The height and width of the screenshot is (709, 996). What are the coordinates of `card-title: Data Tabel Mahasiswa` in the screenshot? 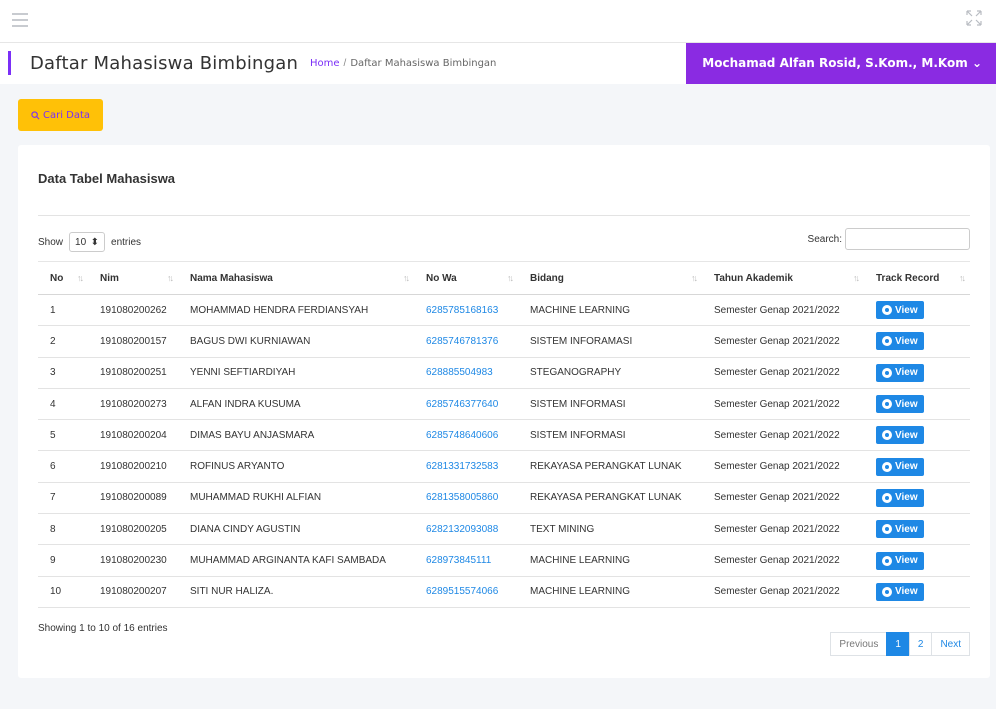 It's located at (107, 178).